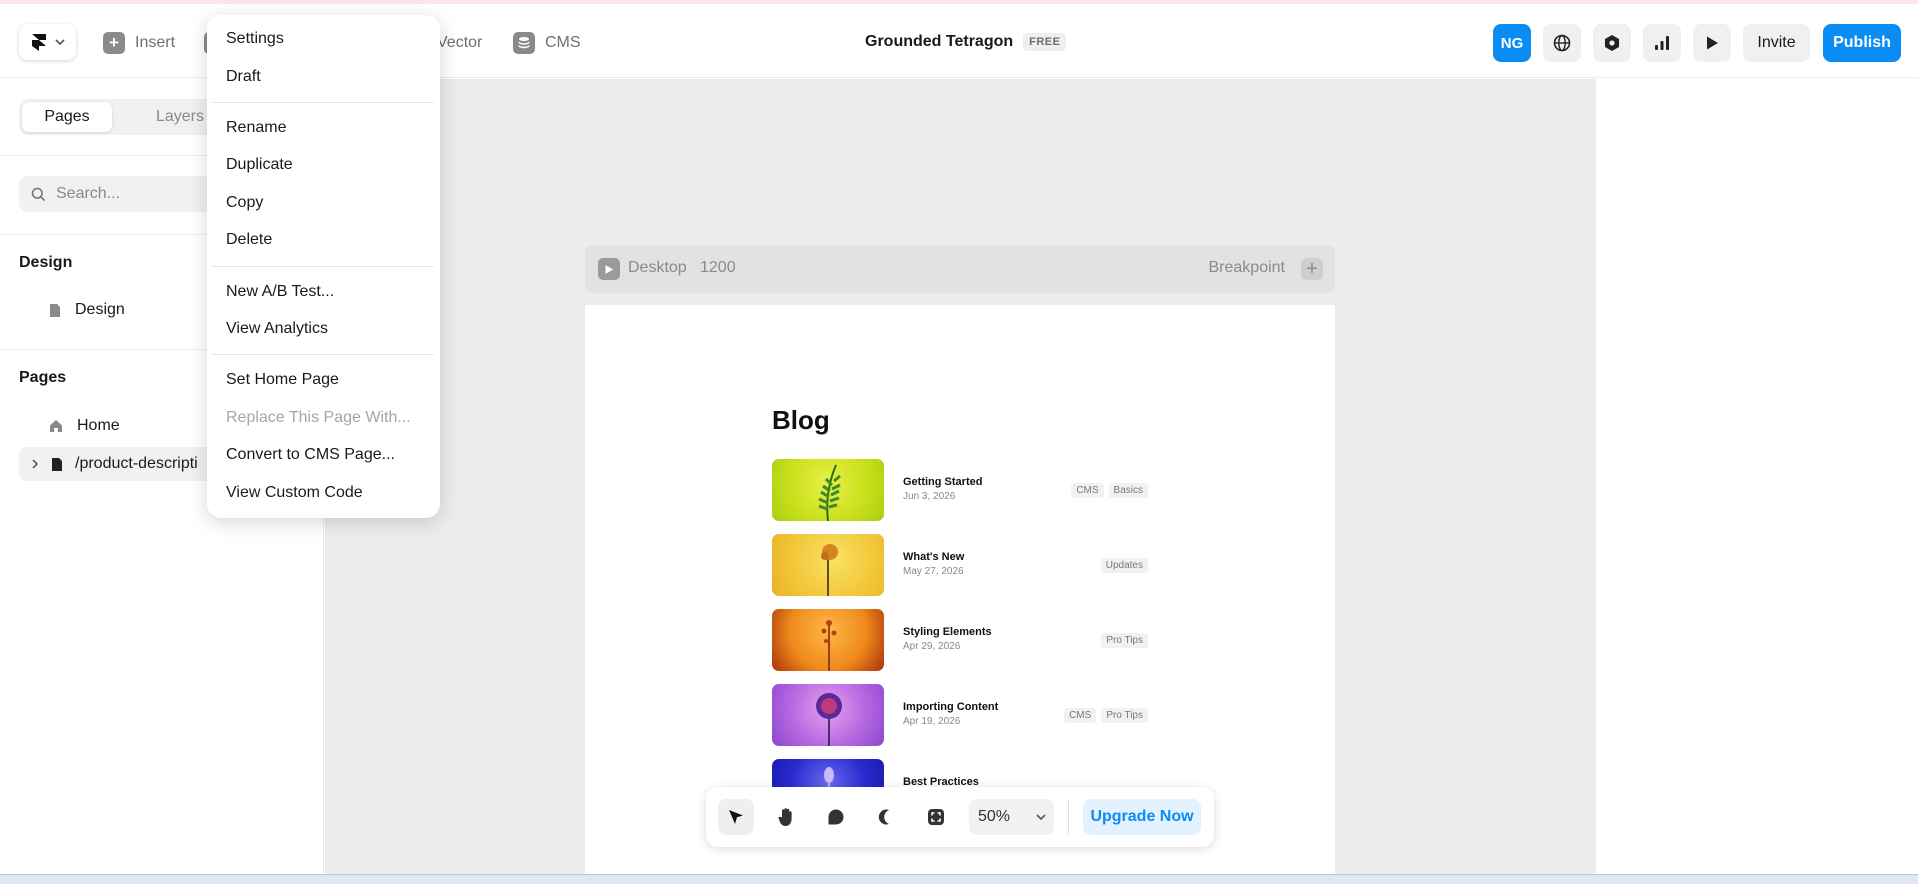  What do you see at coordinates (1862, 43) in the screenshot?
I see `publish-button: Publish` at bounding box center [1862, 43].